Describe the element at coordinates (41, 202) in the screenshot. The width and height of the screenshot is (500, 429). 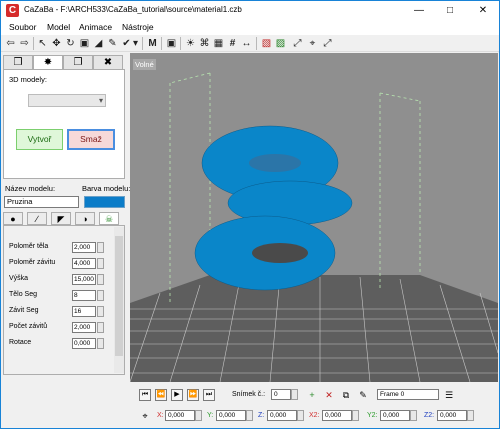
I see `model-name-input: Pruzina` at that location.